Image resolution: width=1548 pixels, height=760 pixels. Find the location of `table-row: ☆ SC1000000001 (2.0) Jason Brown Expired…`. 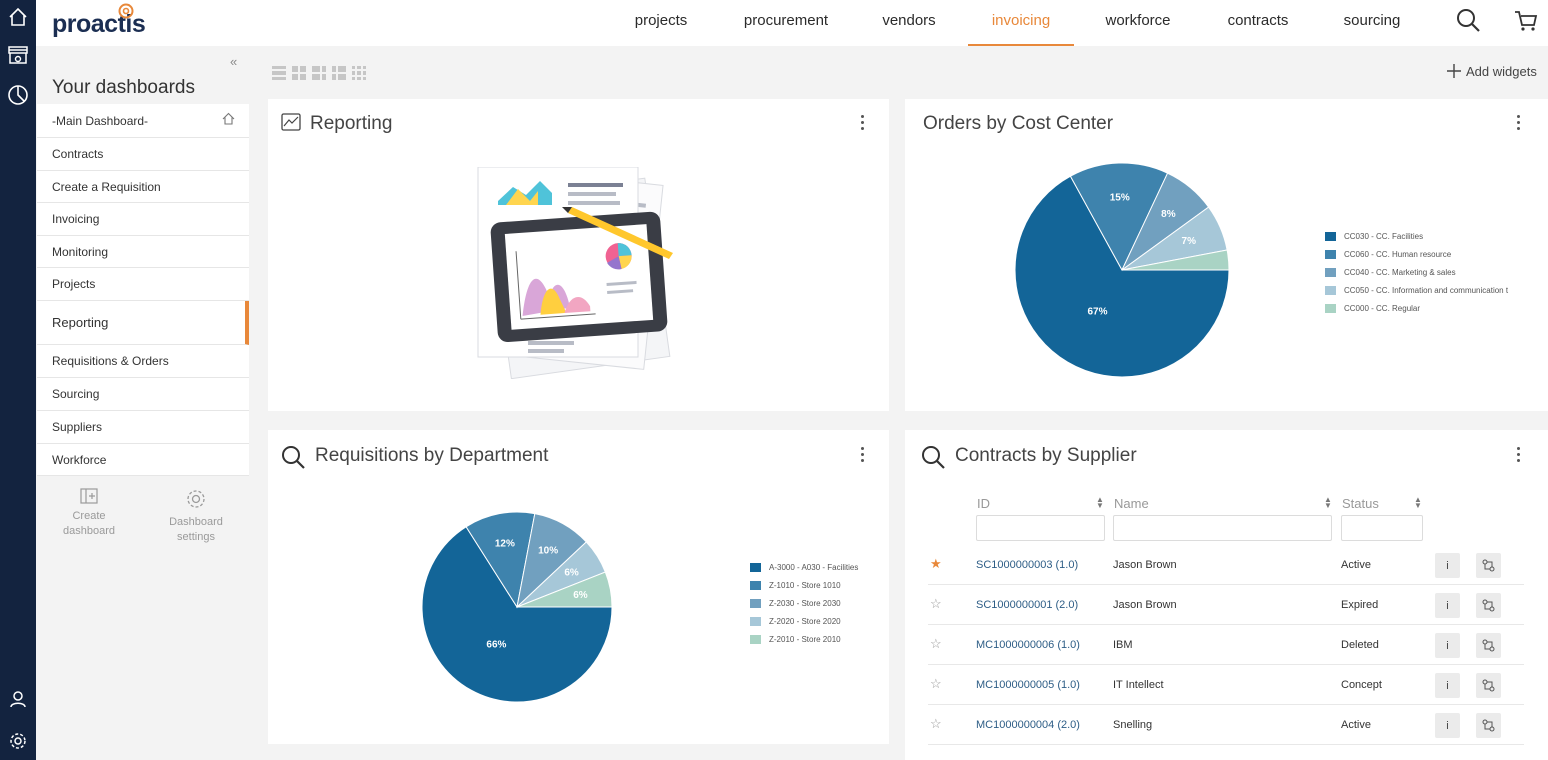

table-row: ☆ SC1000000001 (2.0) Jason Brown Expired… is located at coordinates (1226, 605).